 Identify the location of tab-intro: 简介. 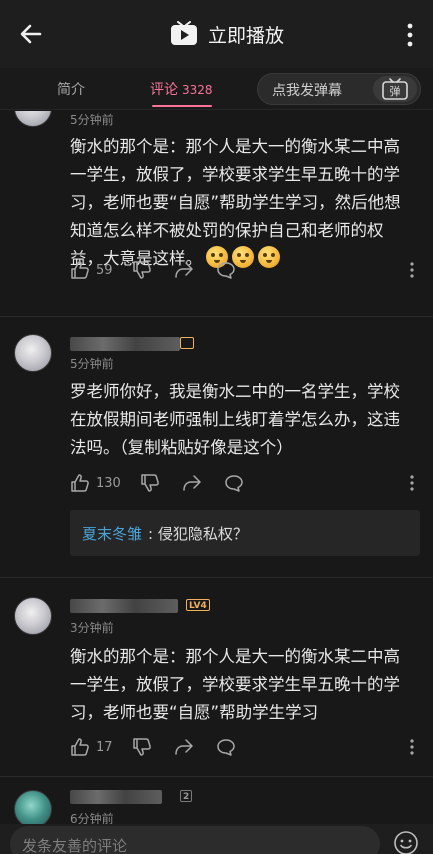
(71, 89).